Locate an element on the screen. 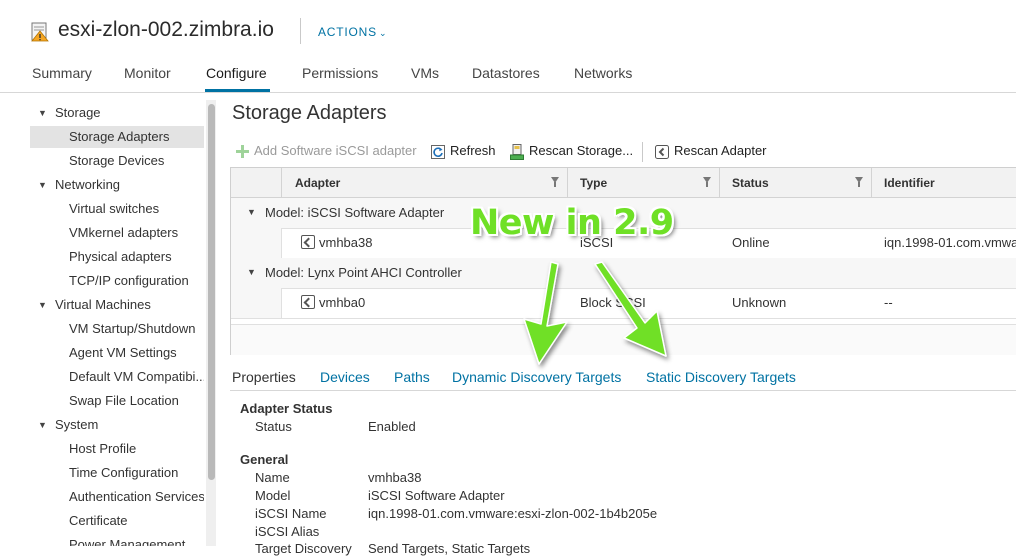 The image size is (1016, 556). active-tab-indicator is located at coordinates (237, 90).